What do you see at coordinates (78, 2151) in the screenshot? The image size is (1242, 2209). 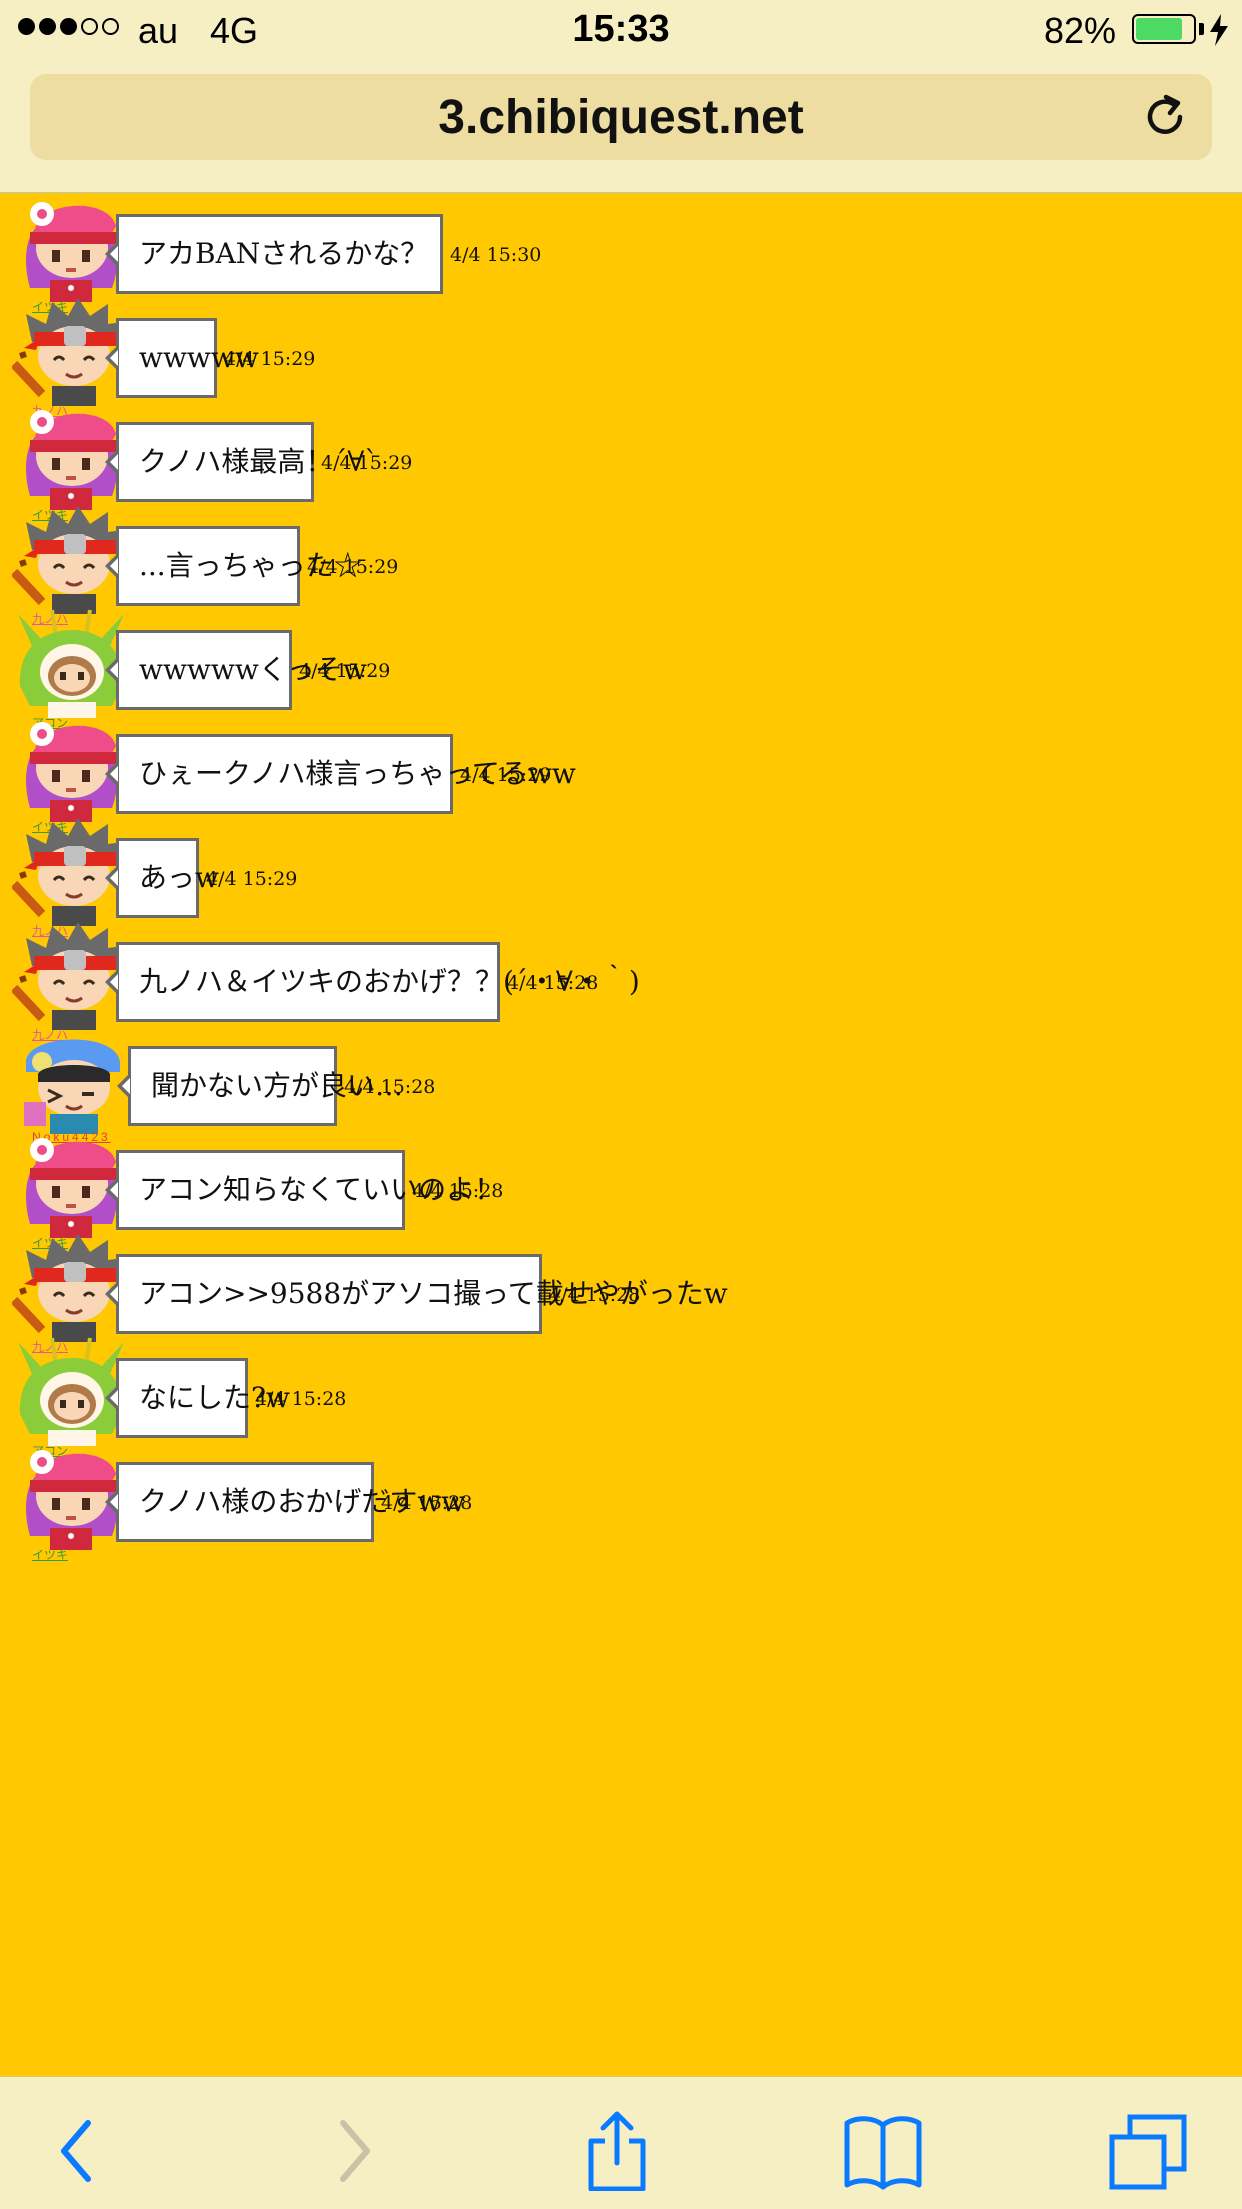 I see `back-chevron-icon` at bounding box center [78, 2151].